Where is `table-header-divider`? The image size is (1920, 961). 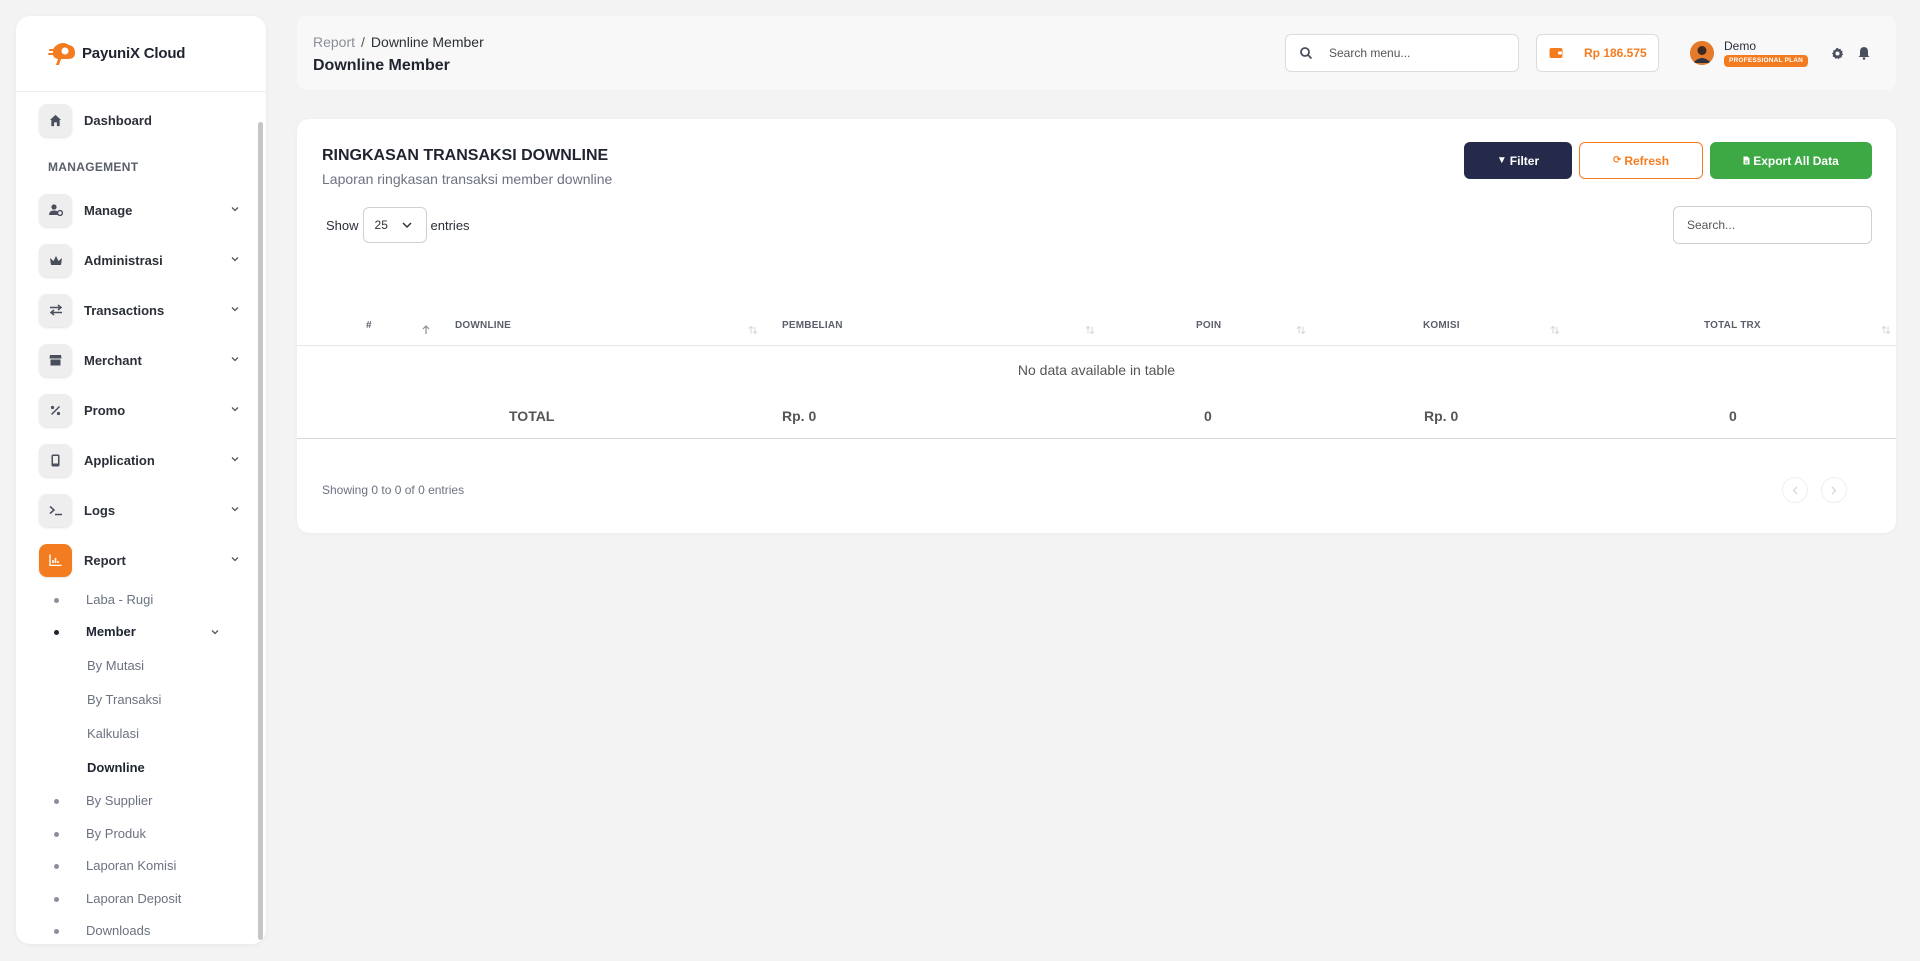
table-header-divider is located at coordinates (1096, 345).